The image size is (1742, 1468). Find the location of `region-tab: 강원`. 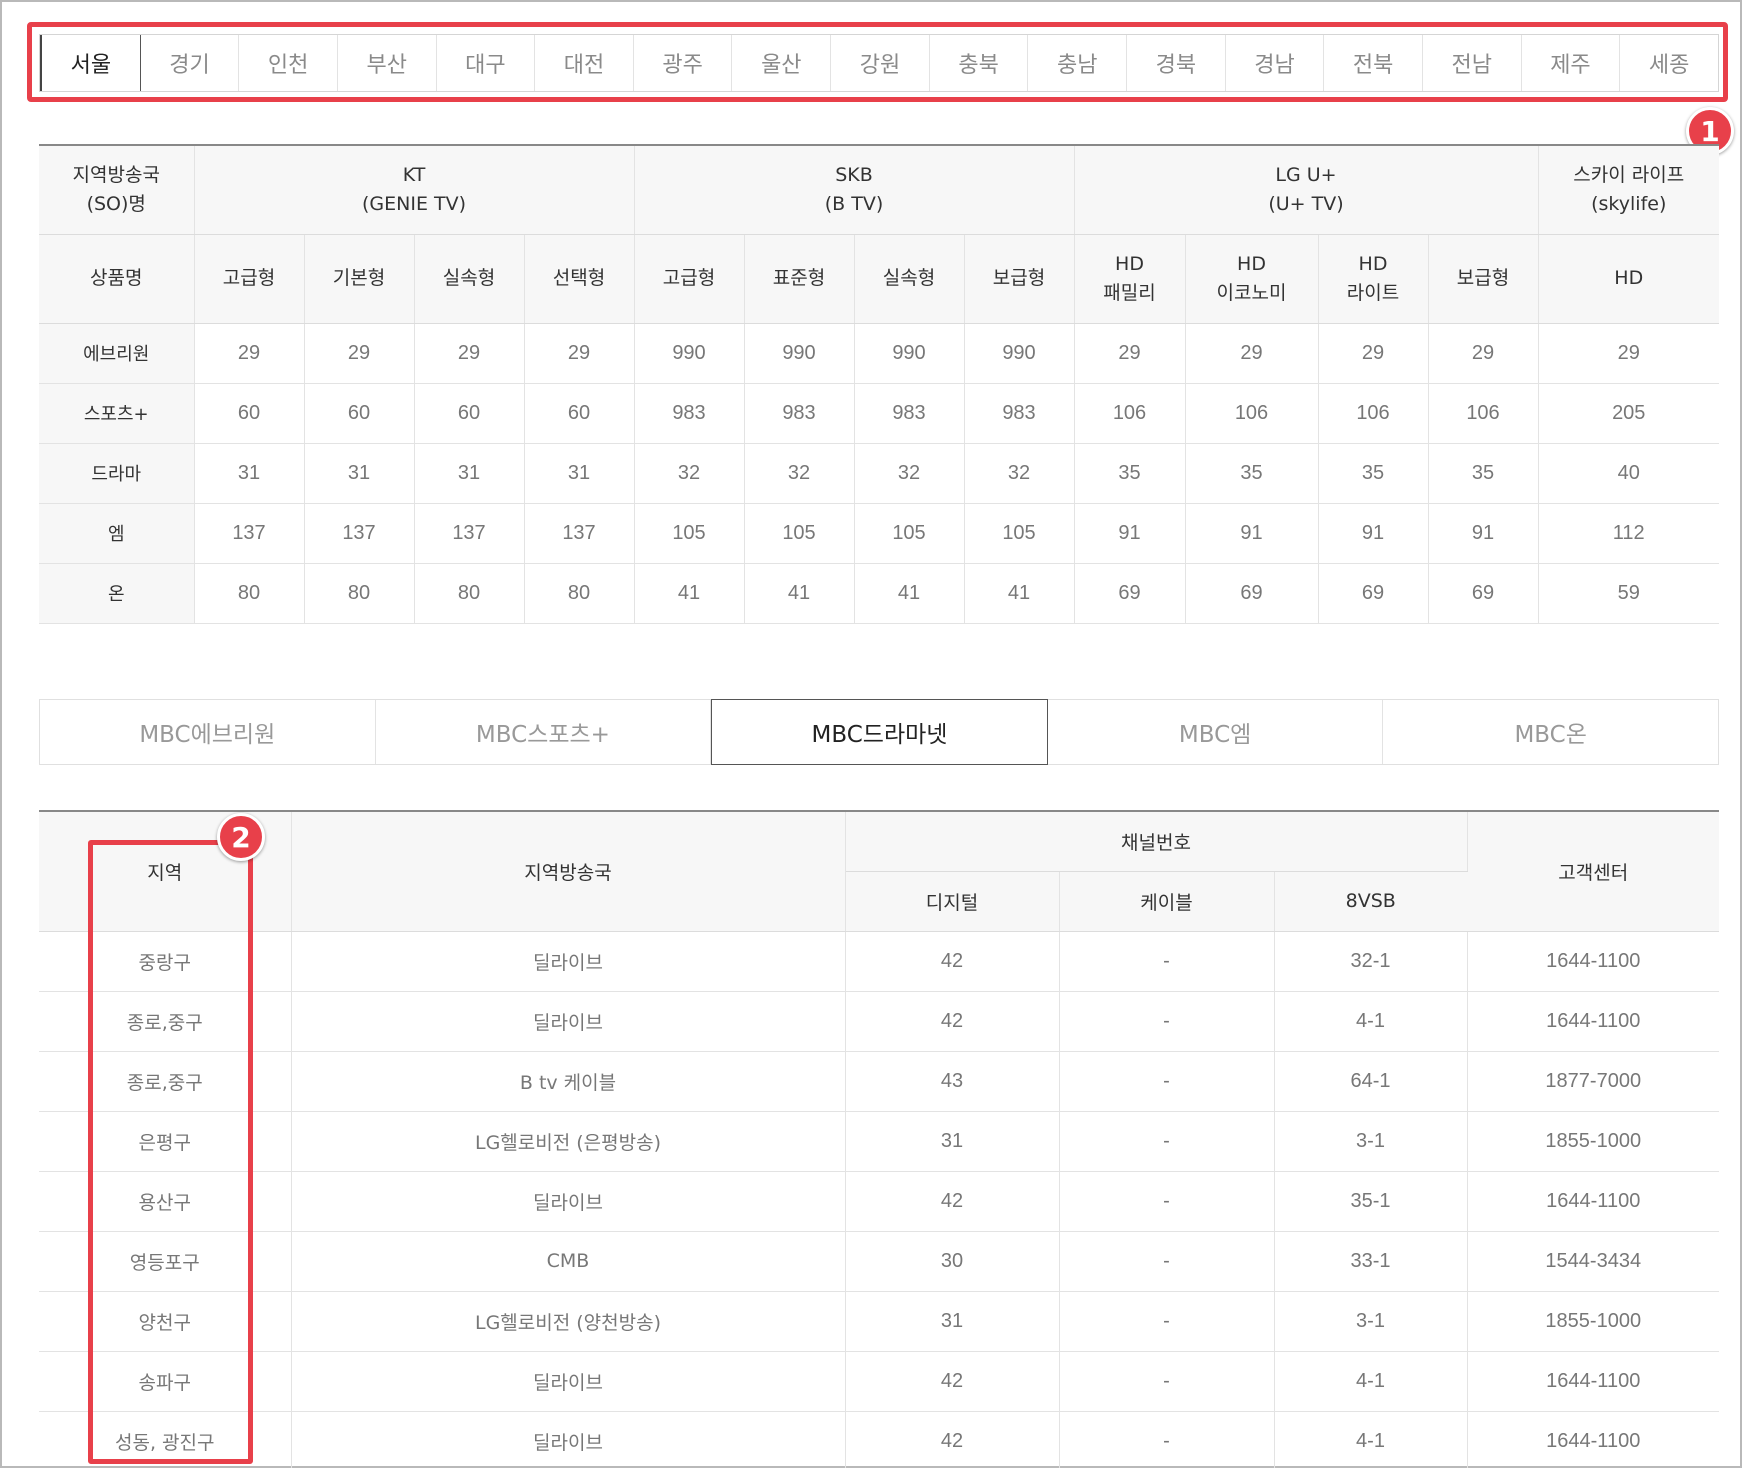

region-tab: 강원 is located at coordinates (880, 63).